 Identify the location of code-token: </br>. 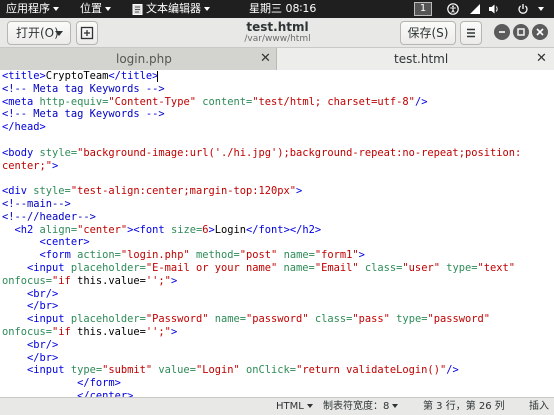
(43, 357).